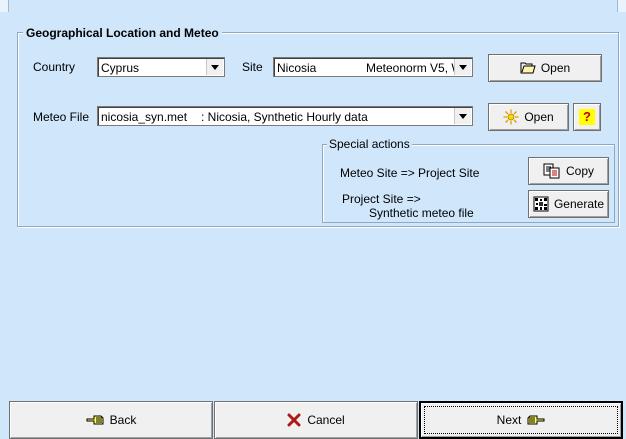 The height and width of the screenshot is (439, 626). Describe the element at coordinates (294, 420) in the screenshot. I see `close-icon` at that location.